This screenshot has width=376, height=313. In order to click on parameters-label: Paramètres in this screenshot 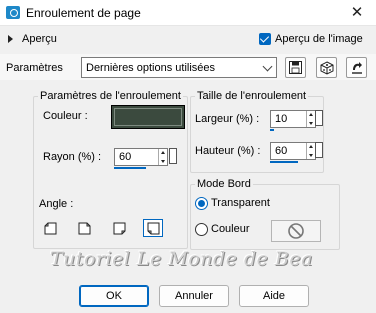, I will do `click(34, 68)`.